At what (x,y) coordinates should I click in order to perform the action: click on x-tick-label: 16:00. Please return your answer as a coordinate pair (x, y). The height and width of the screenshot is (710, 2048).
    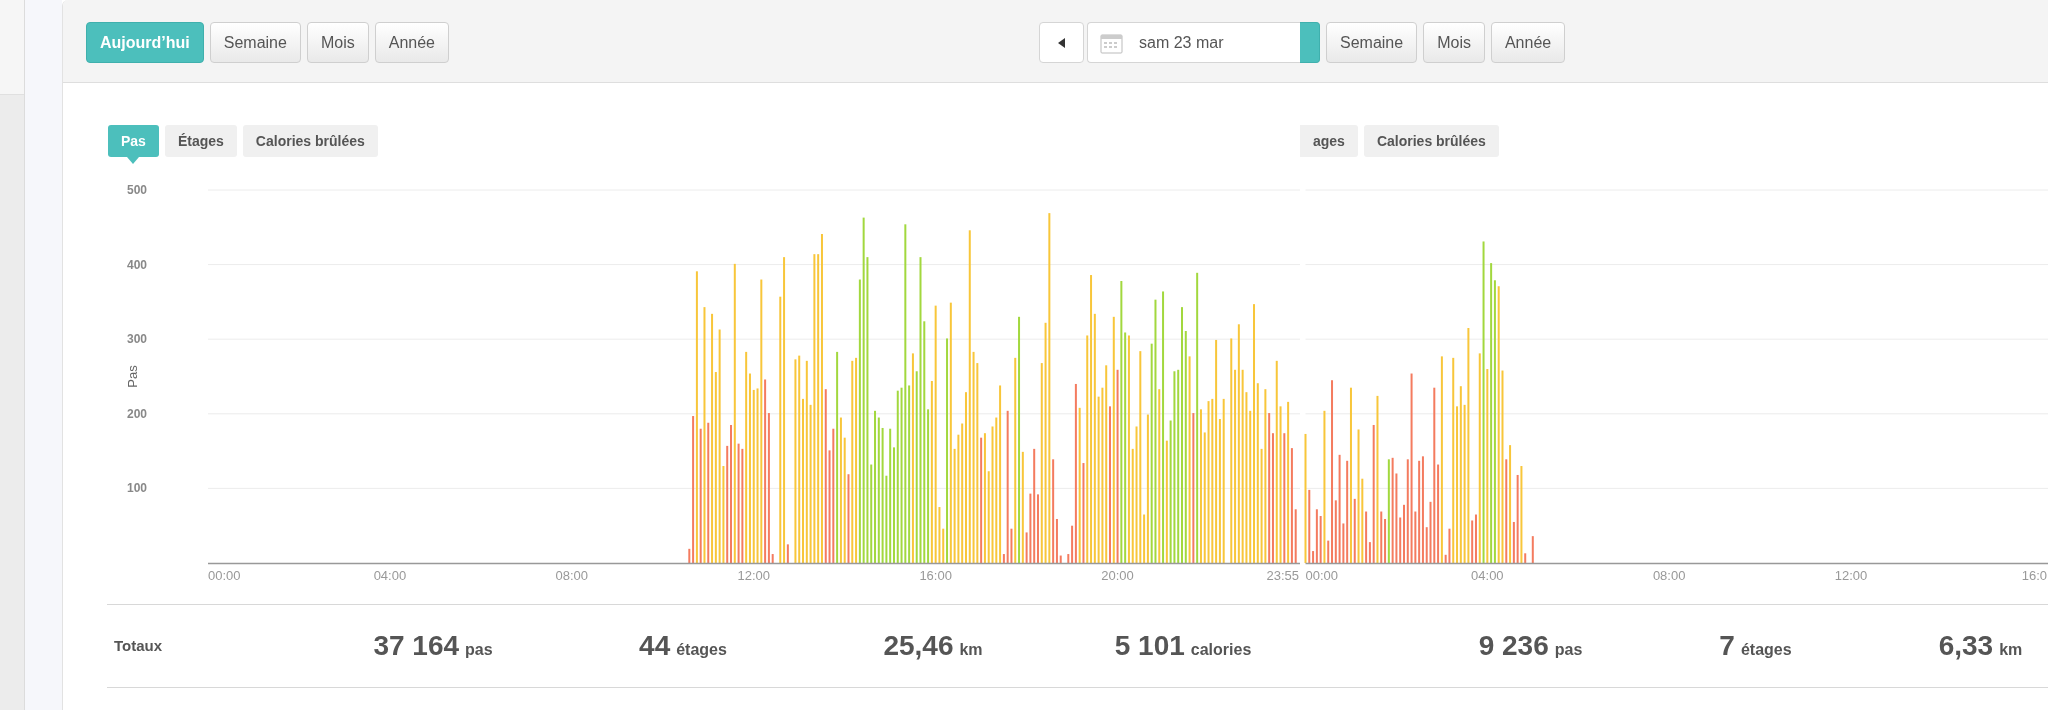
    Looking at the image, I should click on (935, 575).